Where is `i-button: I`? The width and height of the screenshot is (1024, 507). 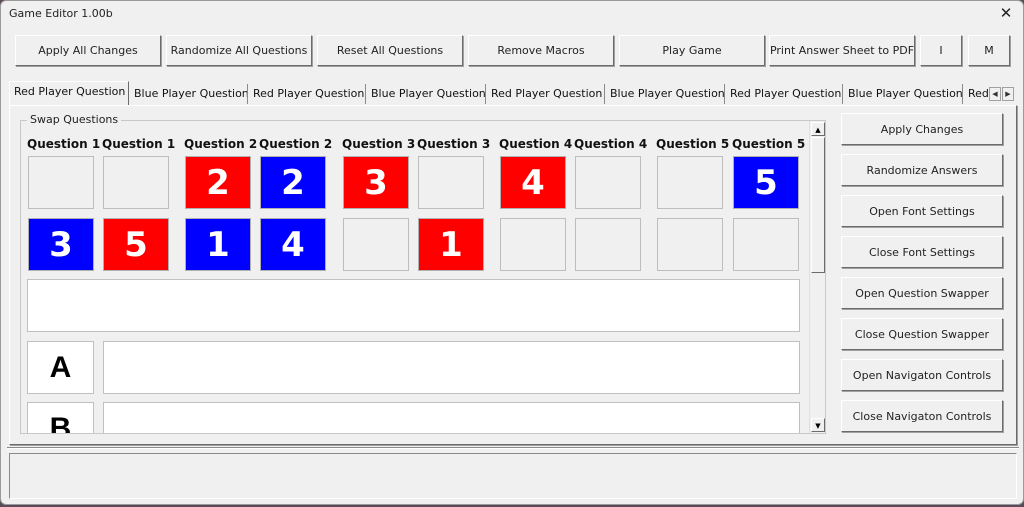
i-button: I is located at coordinates (941, 50).